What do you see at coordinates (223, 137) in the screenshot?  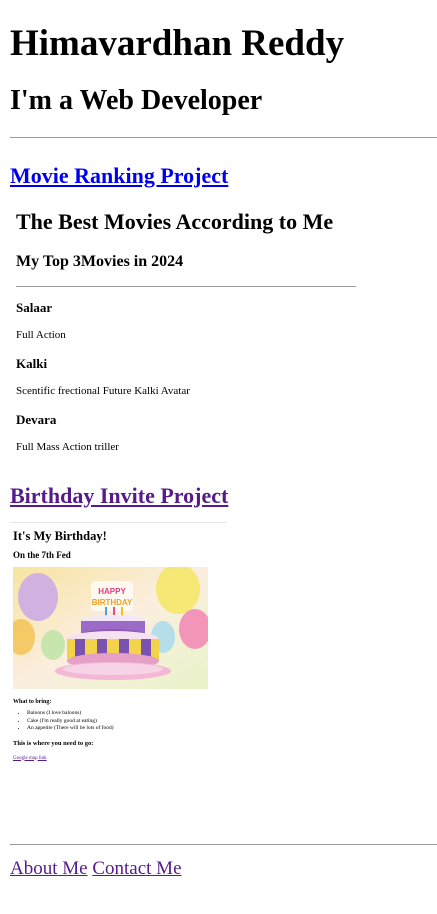 I see `divider` at bounding box center [223, 137].